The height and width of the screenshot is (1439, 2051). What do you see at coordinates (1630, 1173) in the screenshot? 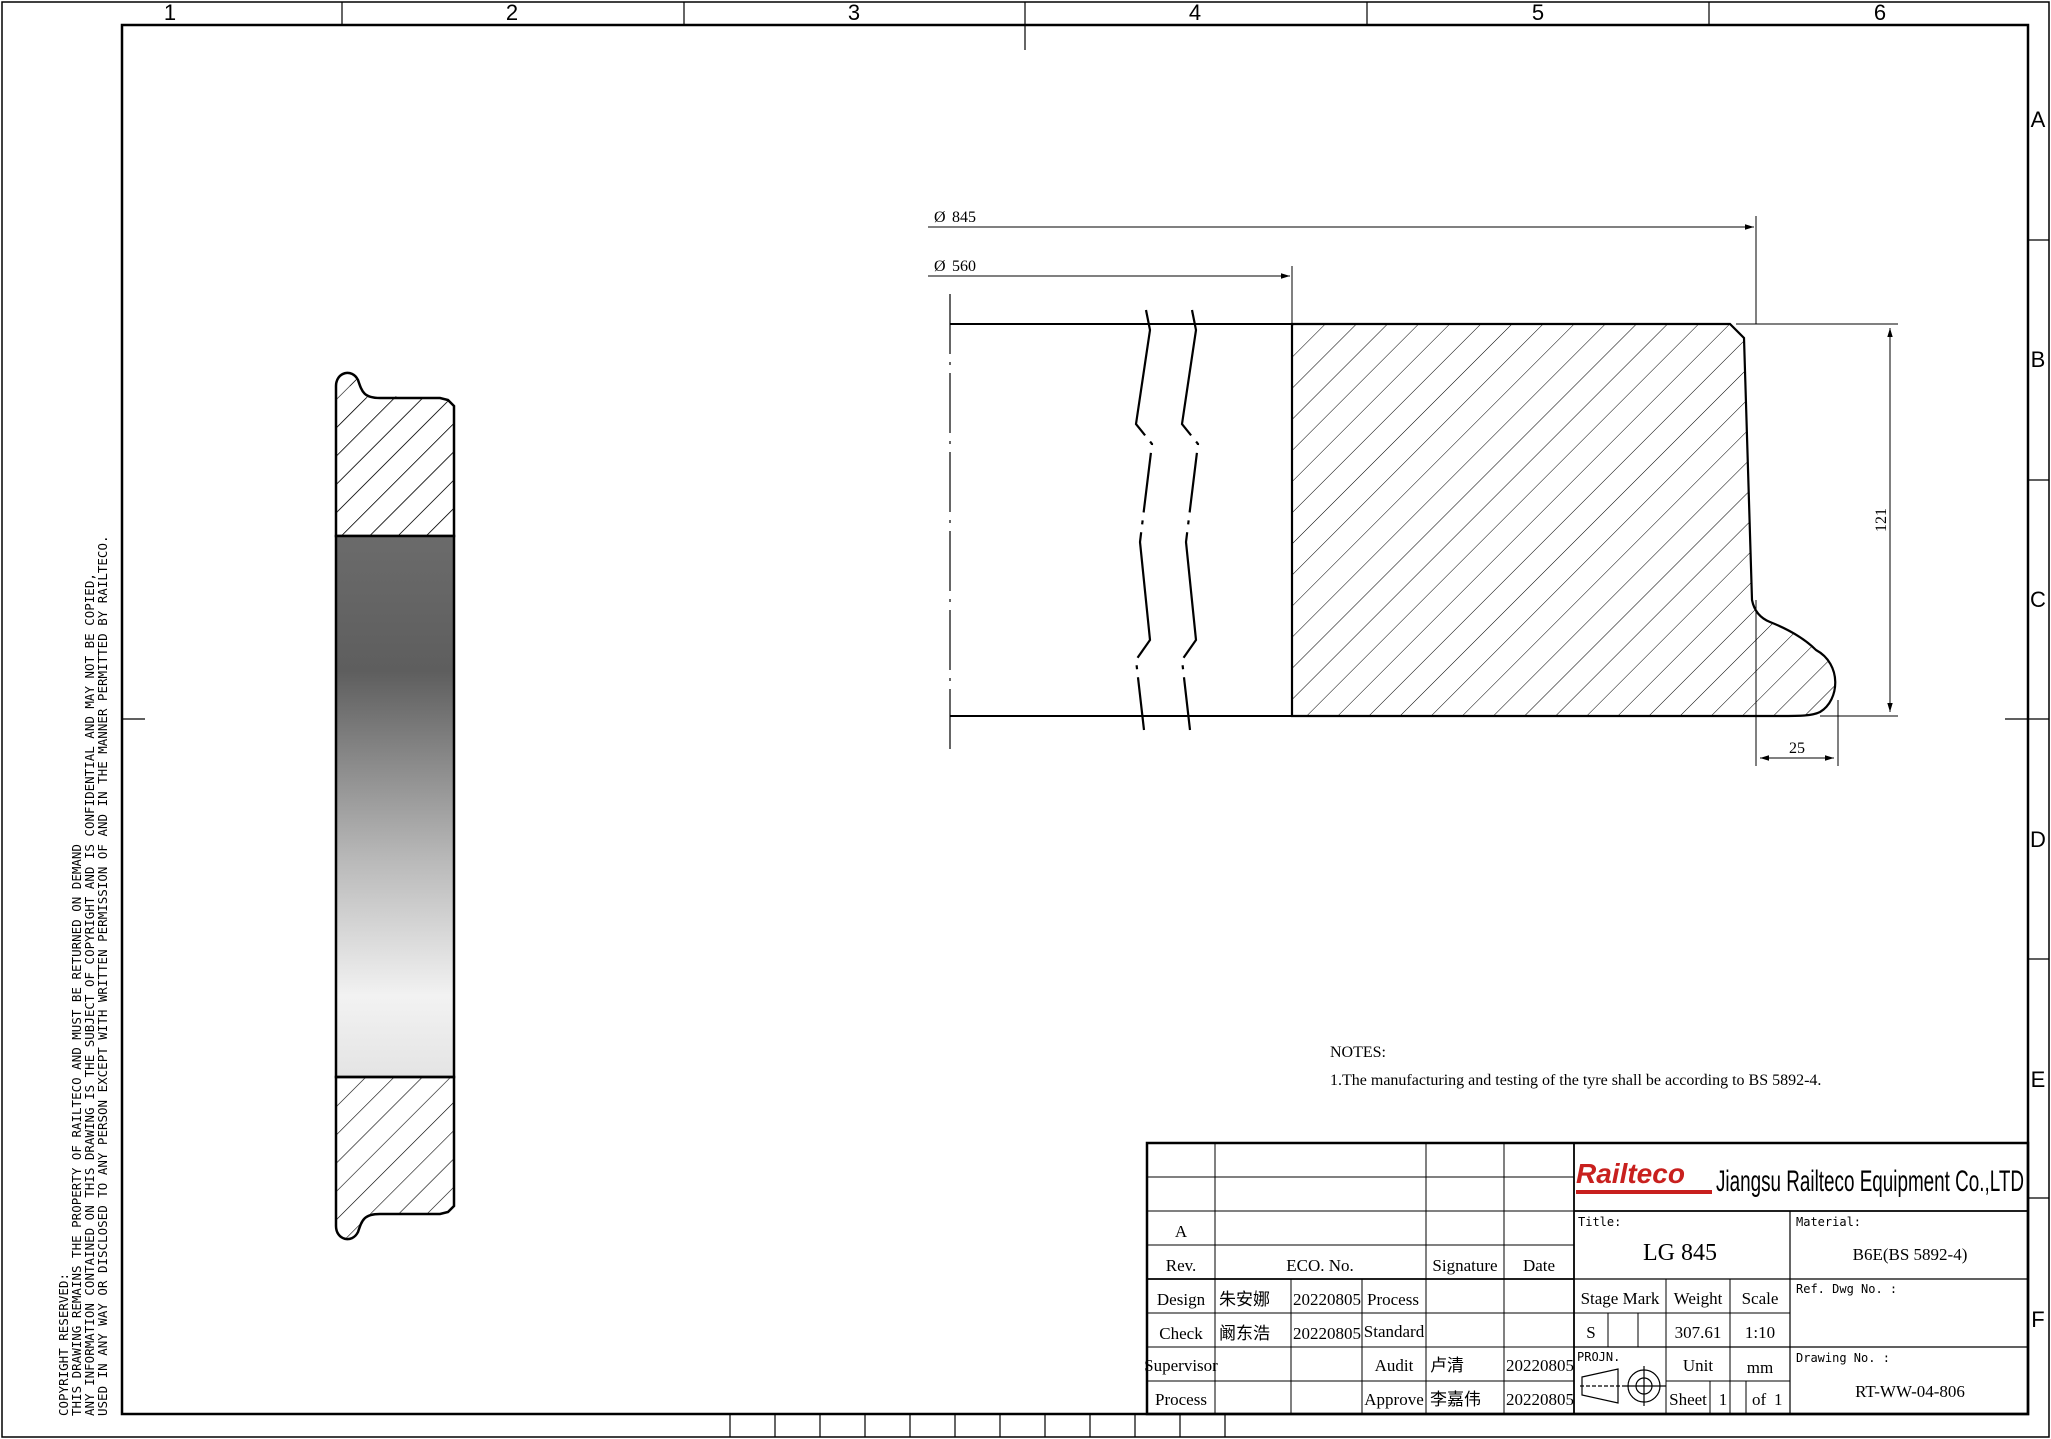
I see `logo-text: Railteco` at bounding box center [1630, 1173].